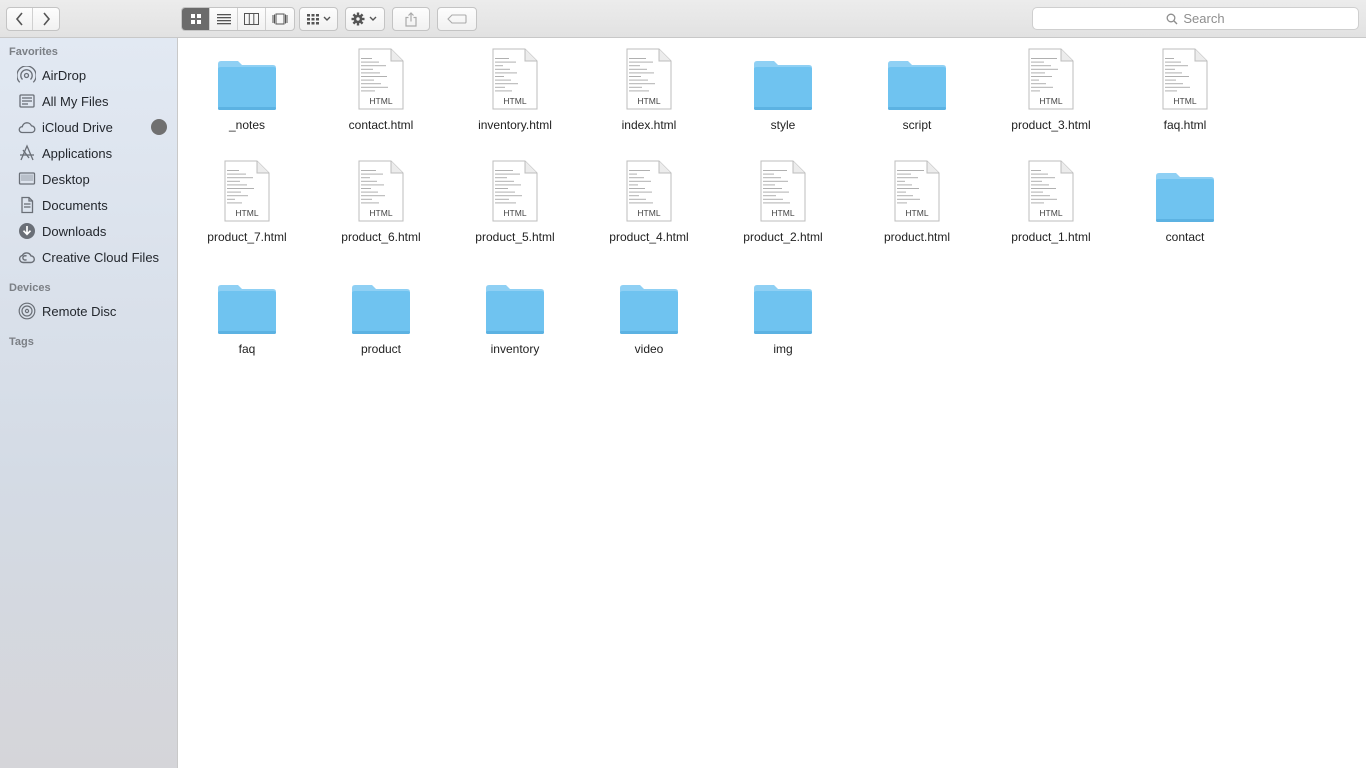 This screenshot has height=768, width=1366. I want to click on file-name-label: video, so click(649, 349).